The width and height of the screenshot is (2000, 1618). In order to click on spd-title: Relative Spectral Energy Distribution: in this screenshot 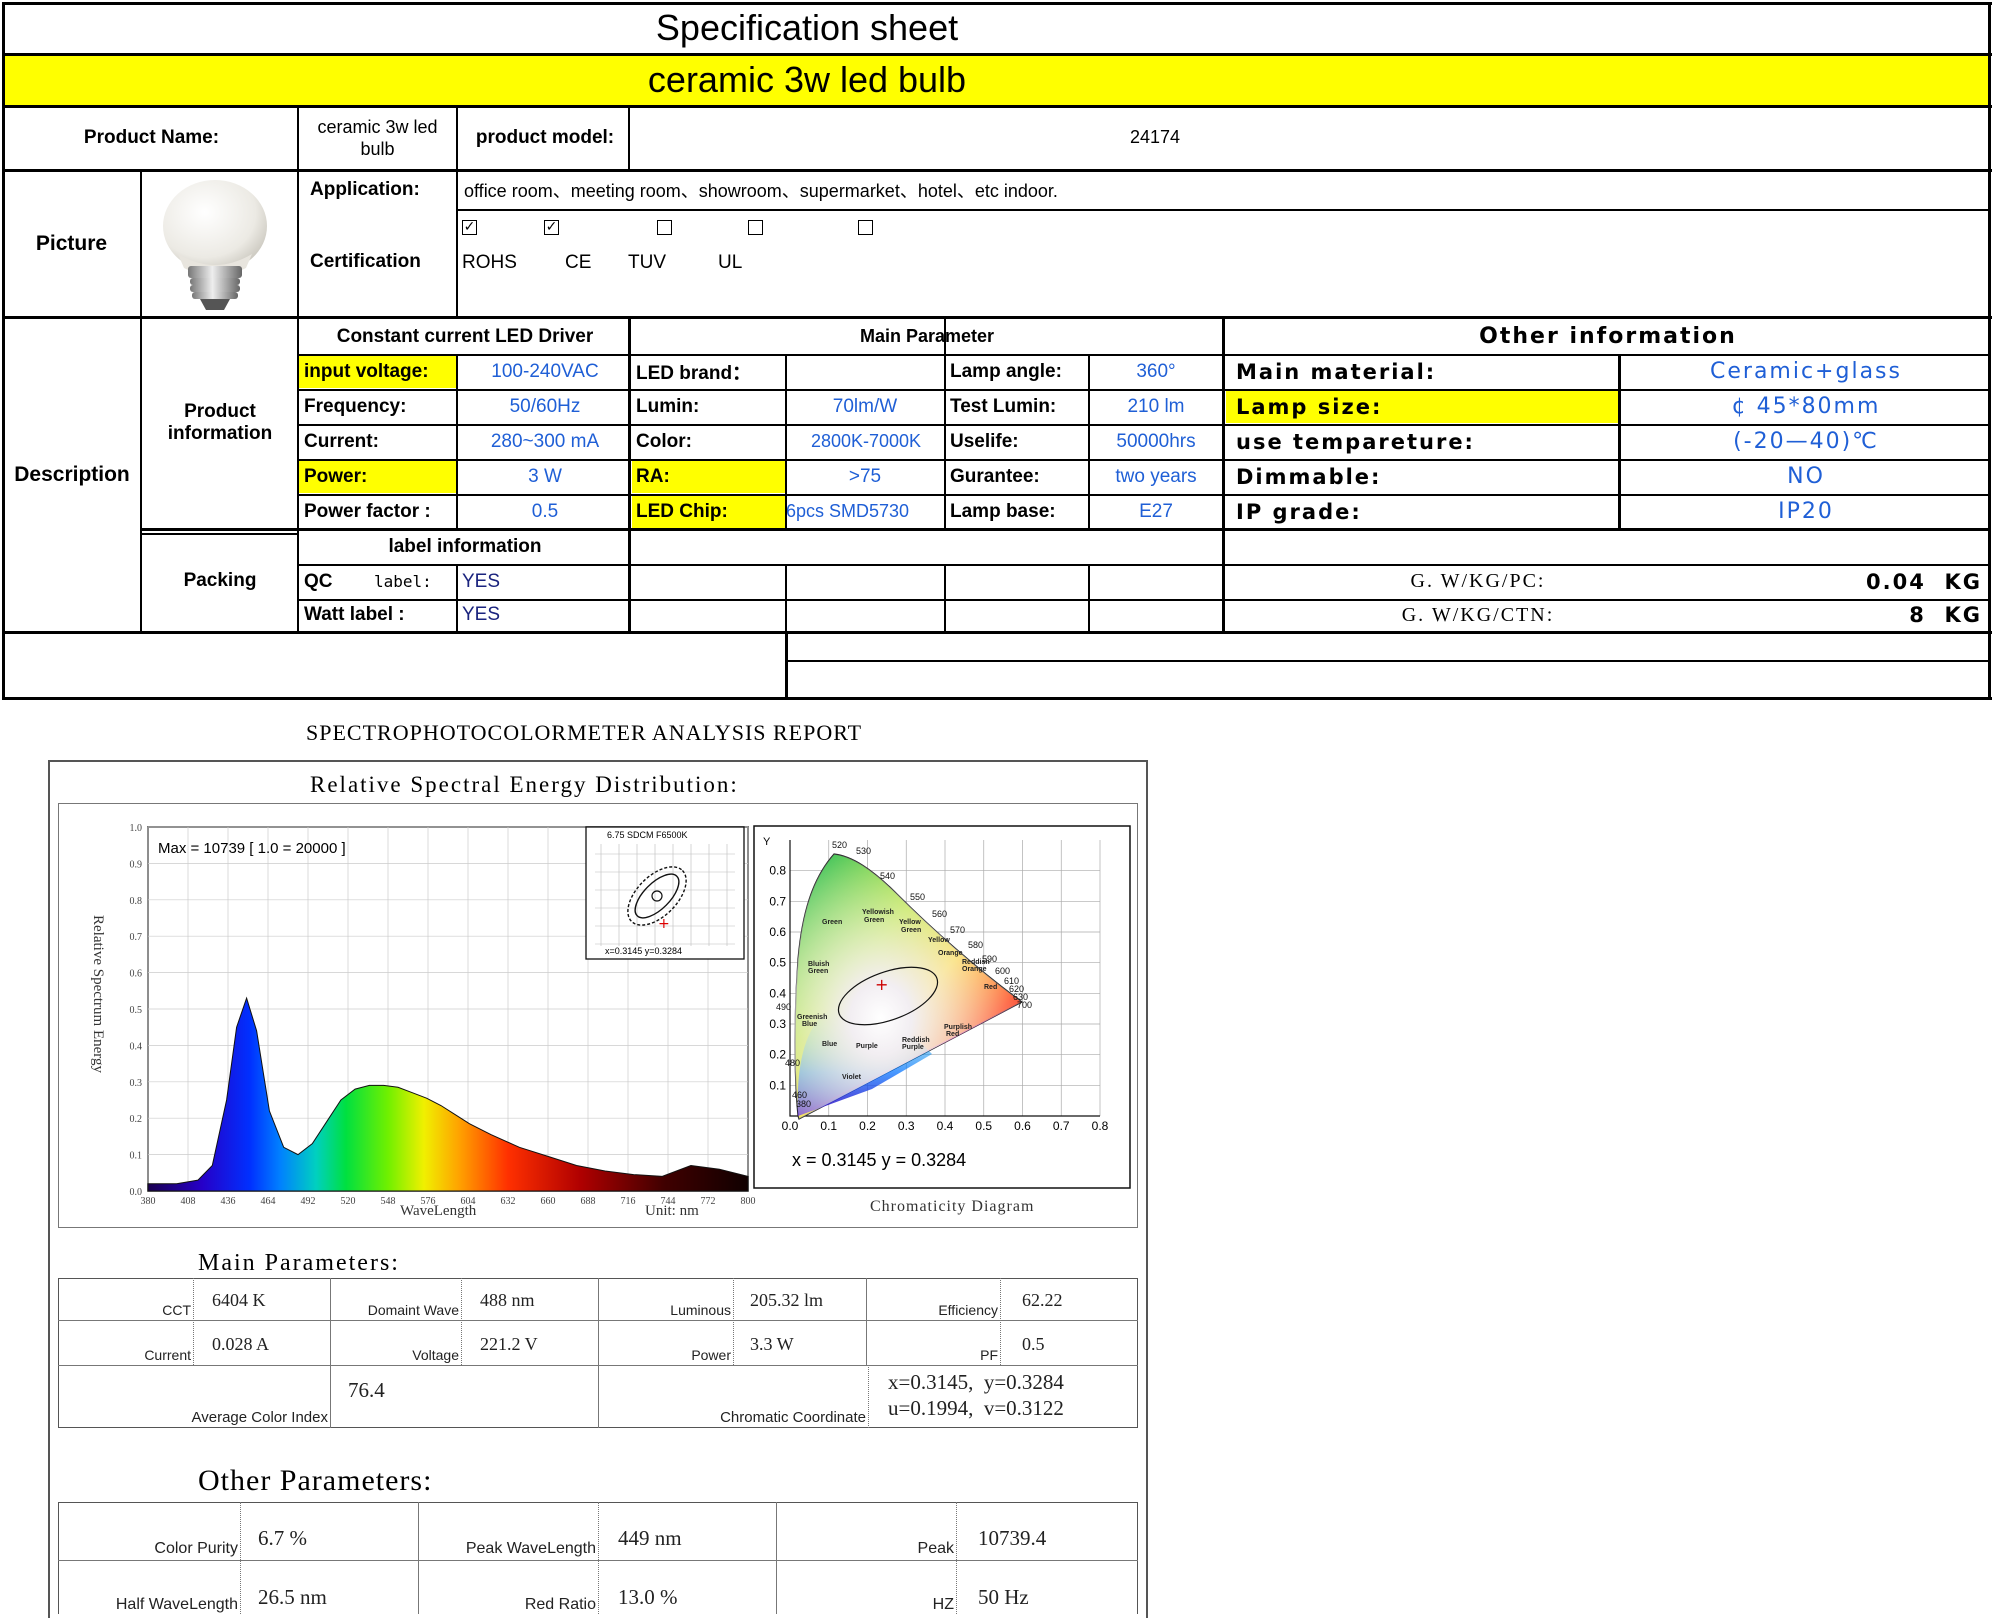, I will do `click(524, 784)`.